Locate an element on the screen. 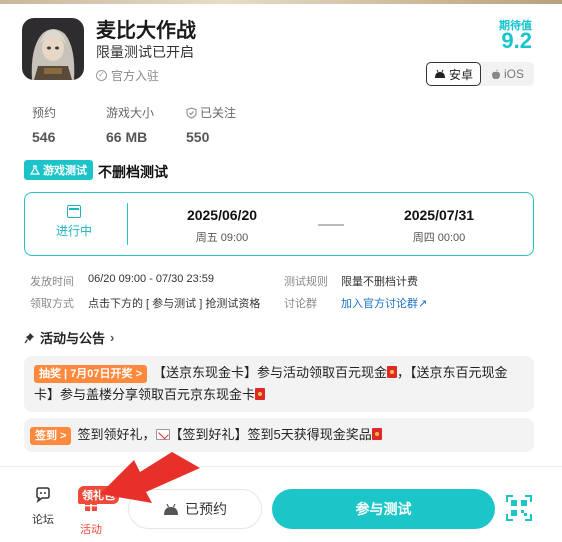 The height and width of the screenshot is (542, 562). rating-value: 9.2 is located at coordinates (516, 40).